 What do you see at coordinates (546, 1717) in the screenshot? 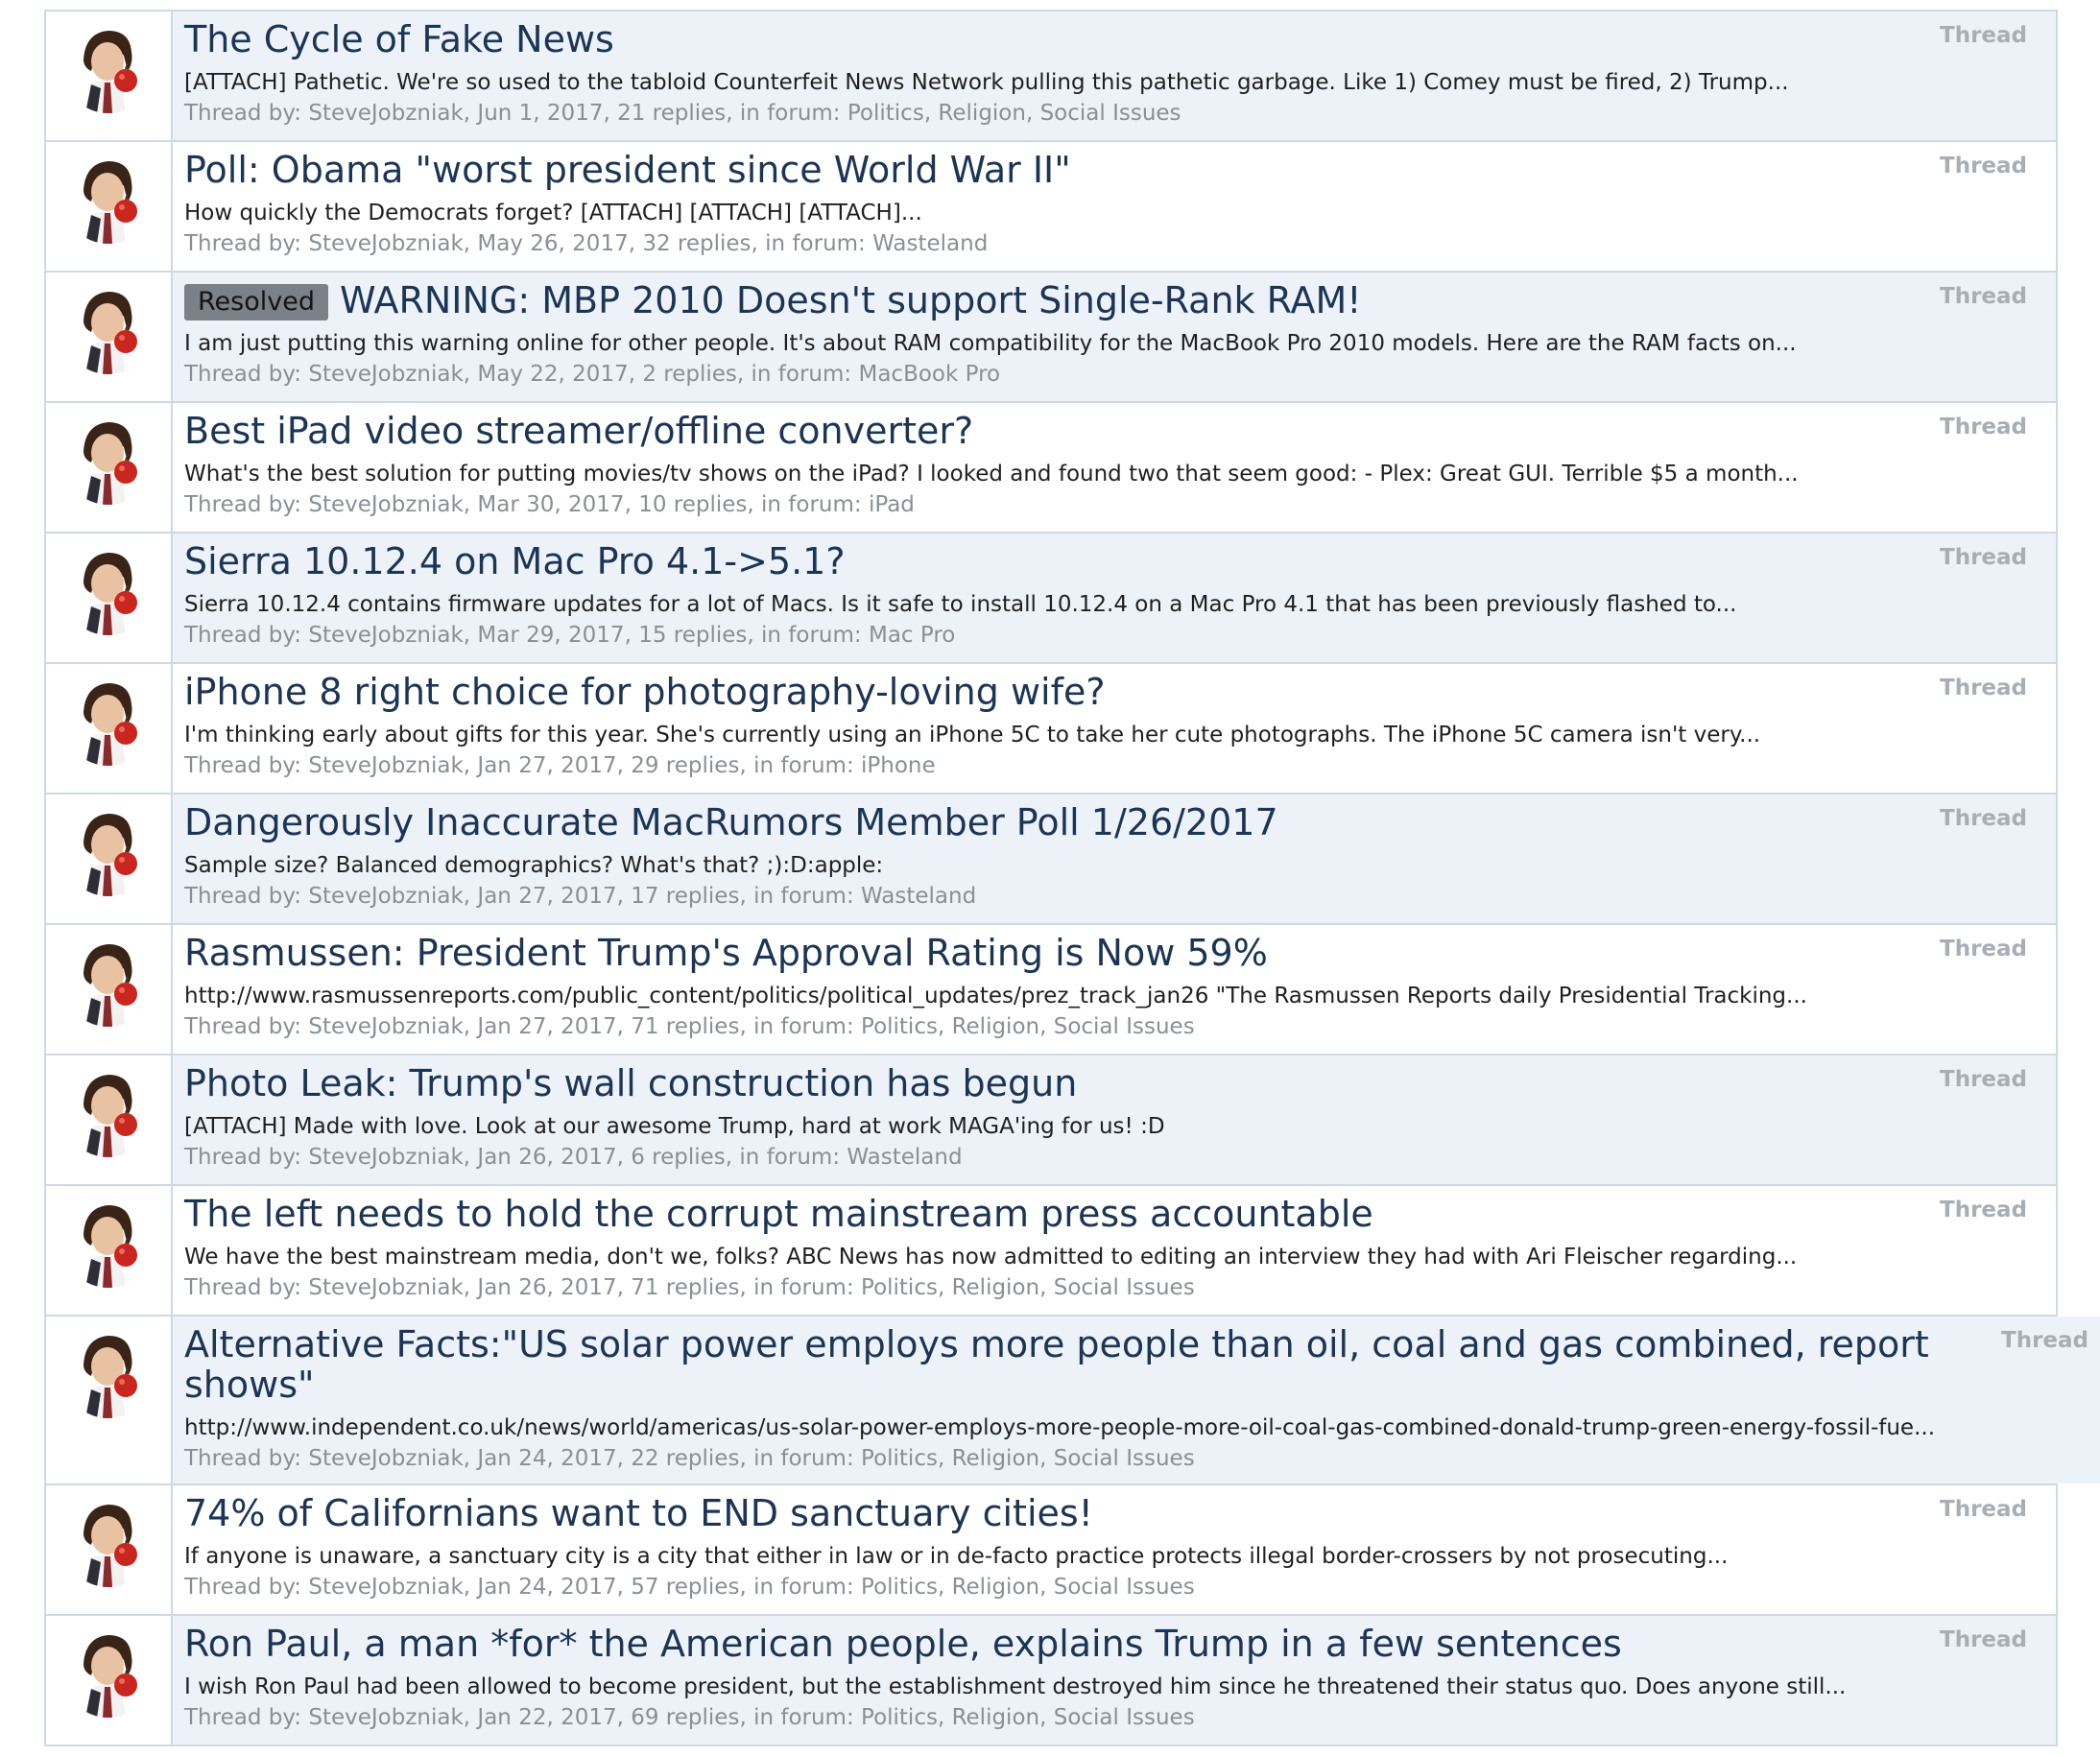
I see `post-date: Jan 22, 2017` at bounding box center [546, 1717].